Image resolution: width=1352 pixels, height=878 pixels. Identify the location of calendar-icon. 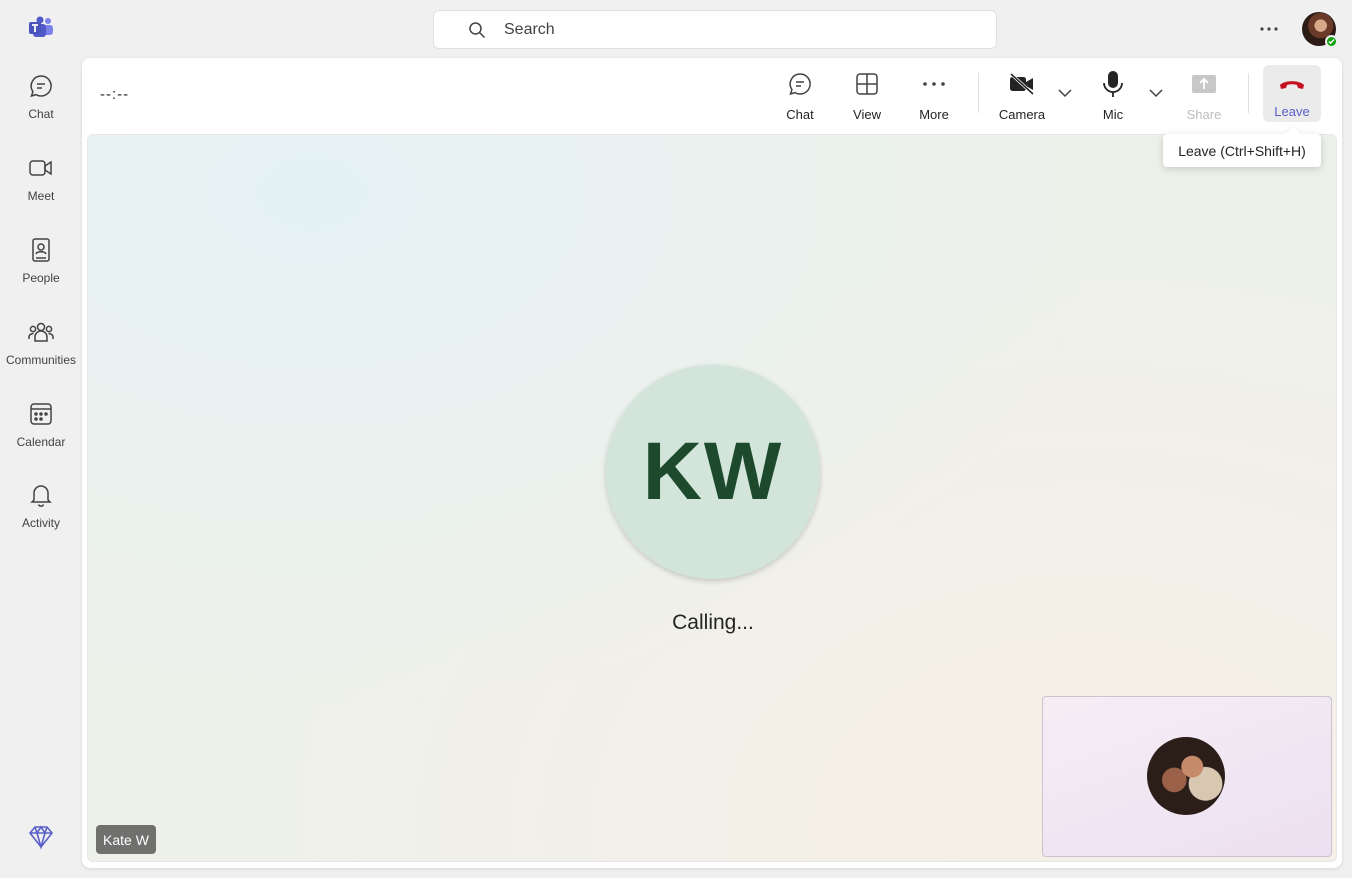
(41, 414).